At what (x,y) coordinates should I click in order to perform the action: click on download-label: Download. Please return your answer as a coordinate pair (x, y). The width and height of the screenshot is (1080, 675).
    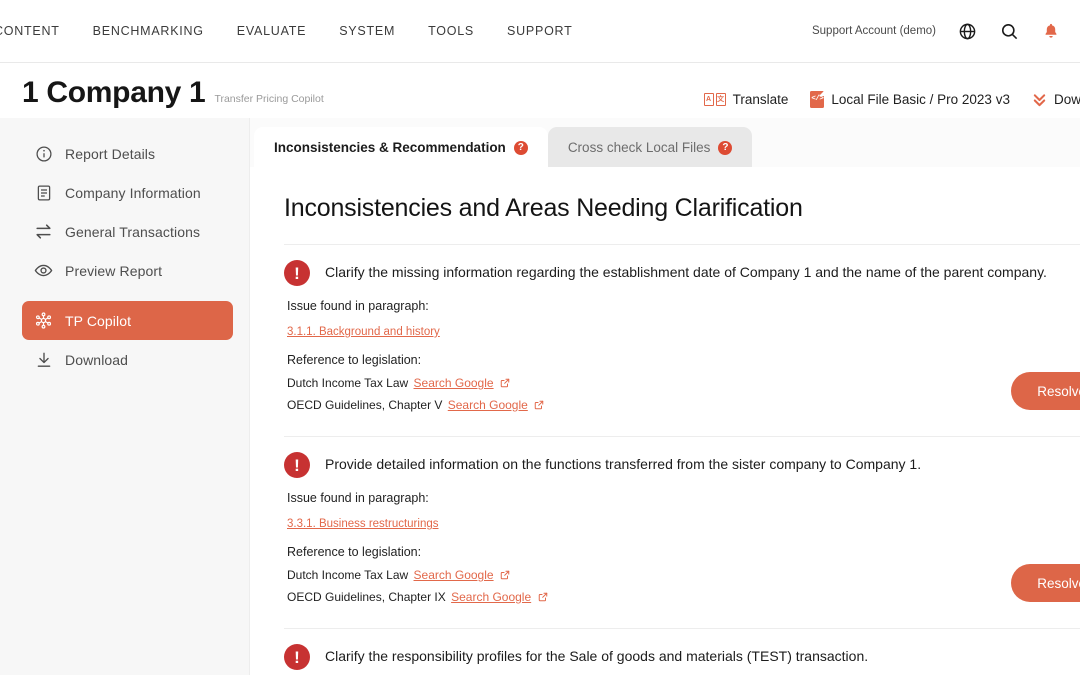
    Looking at the image, I should click on (1066, 99).